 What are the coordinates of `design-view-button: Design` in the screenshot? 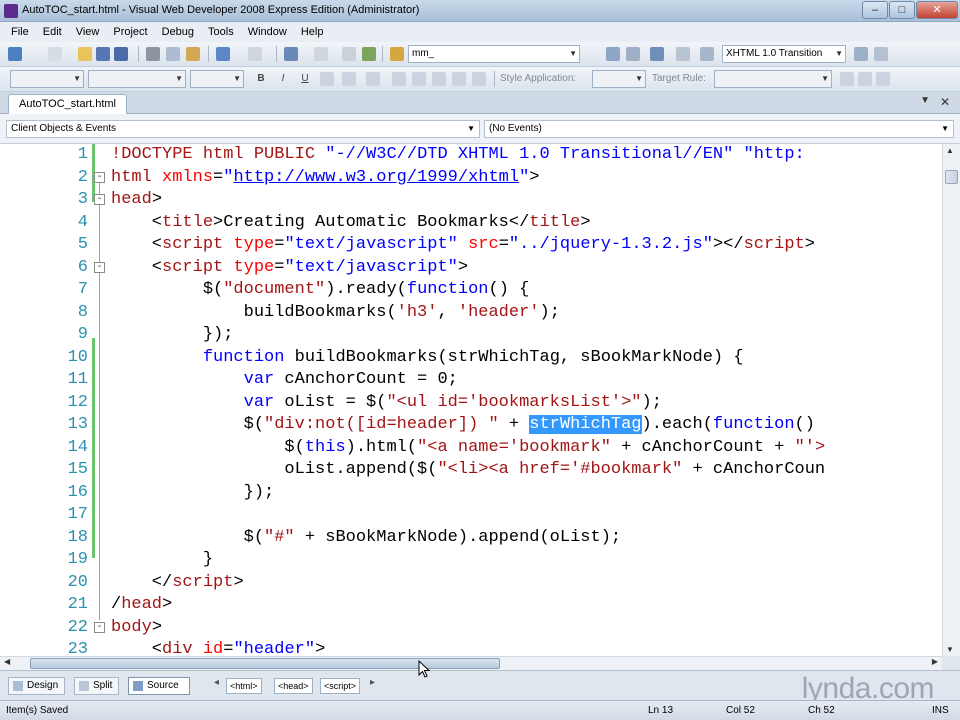 It's located at (37, 686).